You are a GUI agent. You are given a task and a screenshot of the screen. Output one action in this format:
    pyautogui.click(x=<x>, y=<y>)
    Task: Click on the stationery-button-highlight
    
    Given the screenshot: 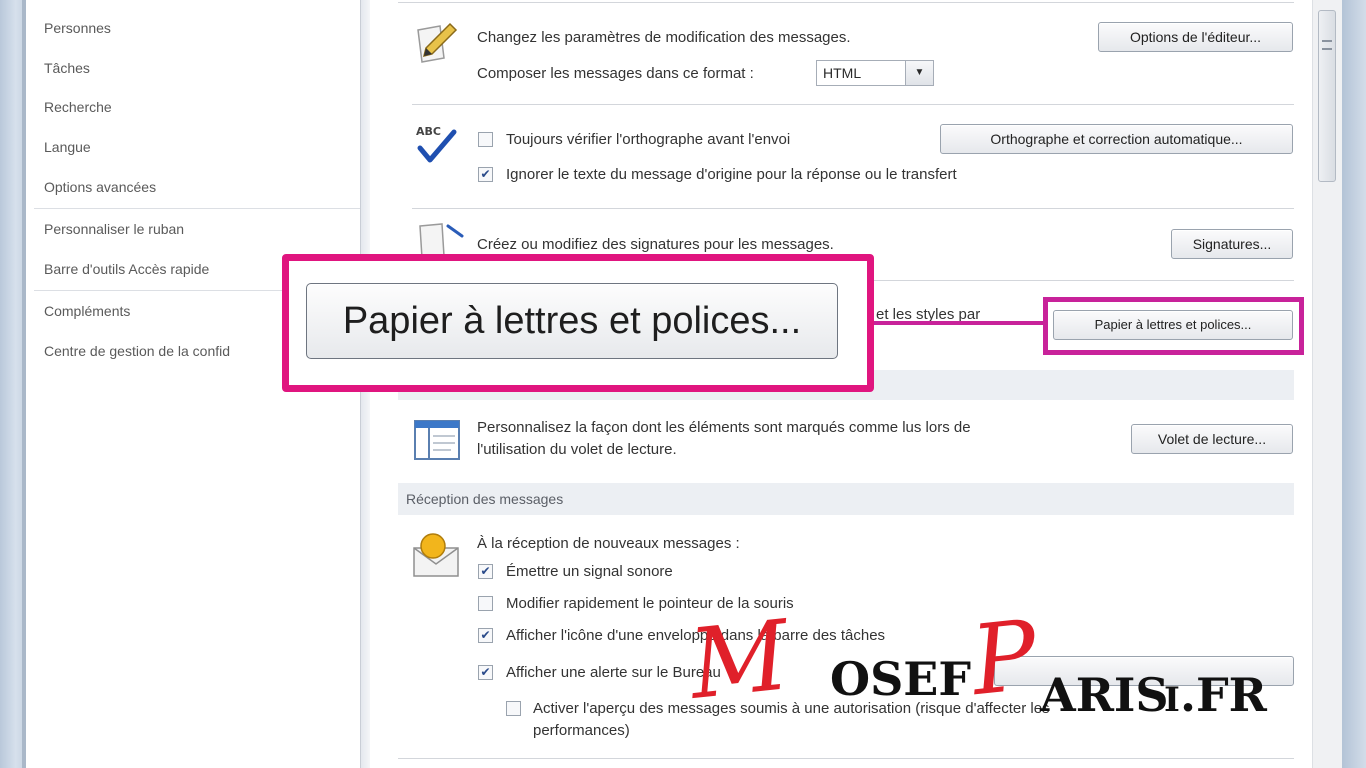 What is the action you would take?
    pyautogui.click(x=1173, y=326)
    